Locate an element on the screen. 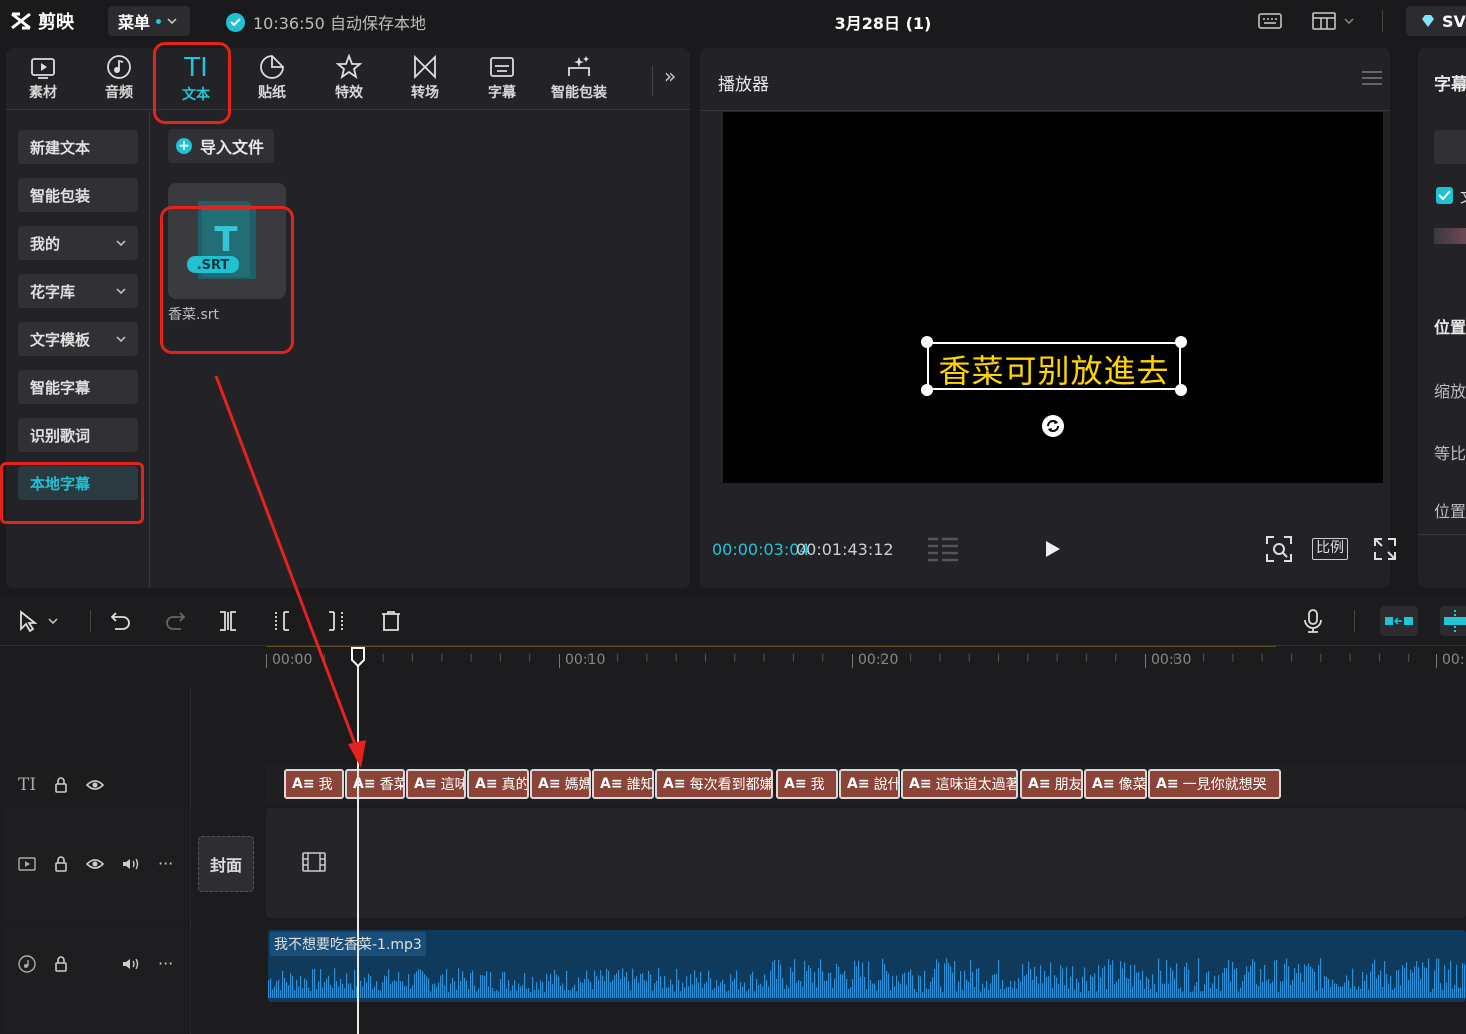 This screenshot has height=1034, width=1466. play-icon is located at coordinates (1053, 549).